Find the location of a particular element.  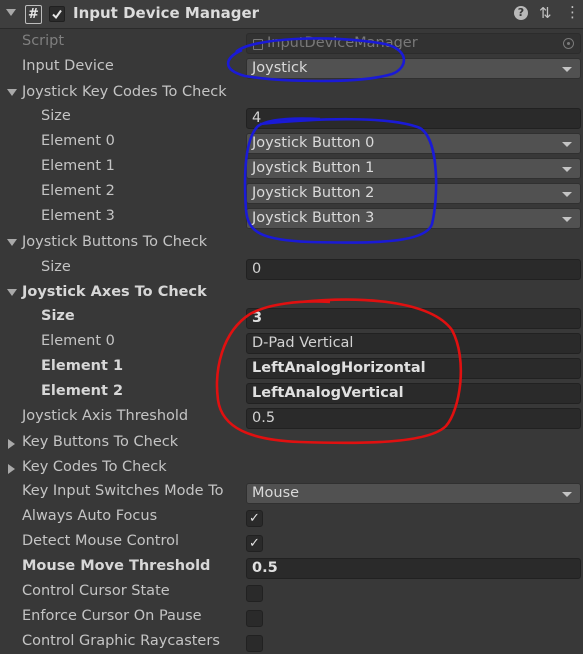

key-code-element-row: Element 2 Joystick Button 2 is located at coordinates (291, 192).